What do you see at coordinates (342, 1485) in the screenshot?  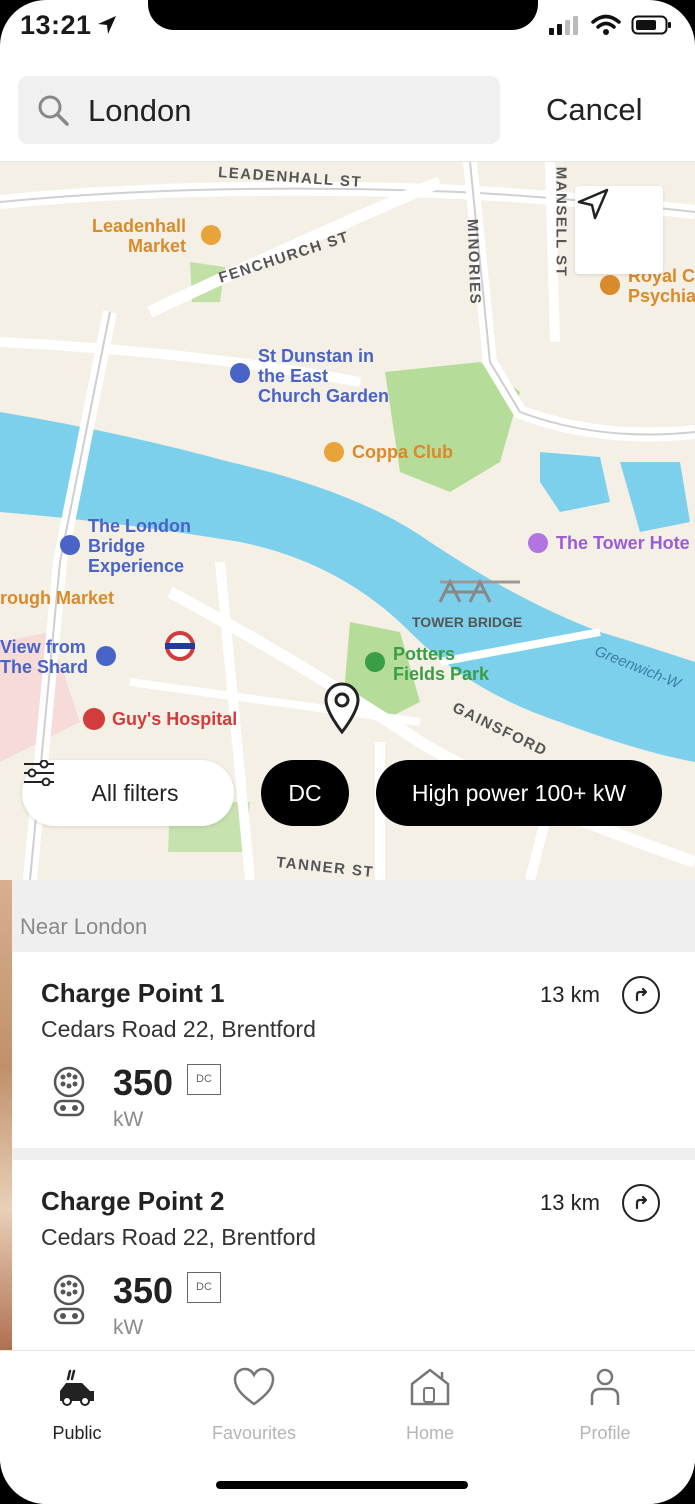 I see `home-indicator` at bounding box center [342, 1485].